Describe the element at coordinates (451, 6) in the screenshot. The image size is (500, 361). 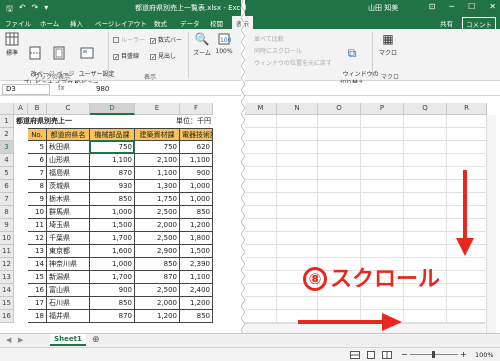
I see `minimize-icon: ─` at that location.